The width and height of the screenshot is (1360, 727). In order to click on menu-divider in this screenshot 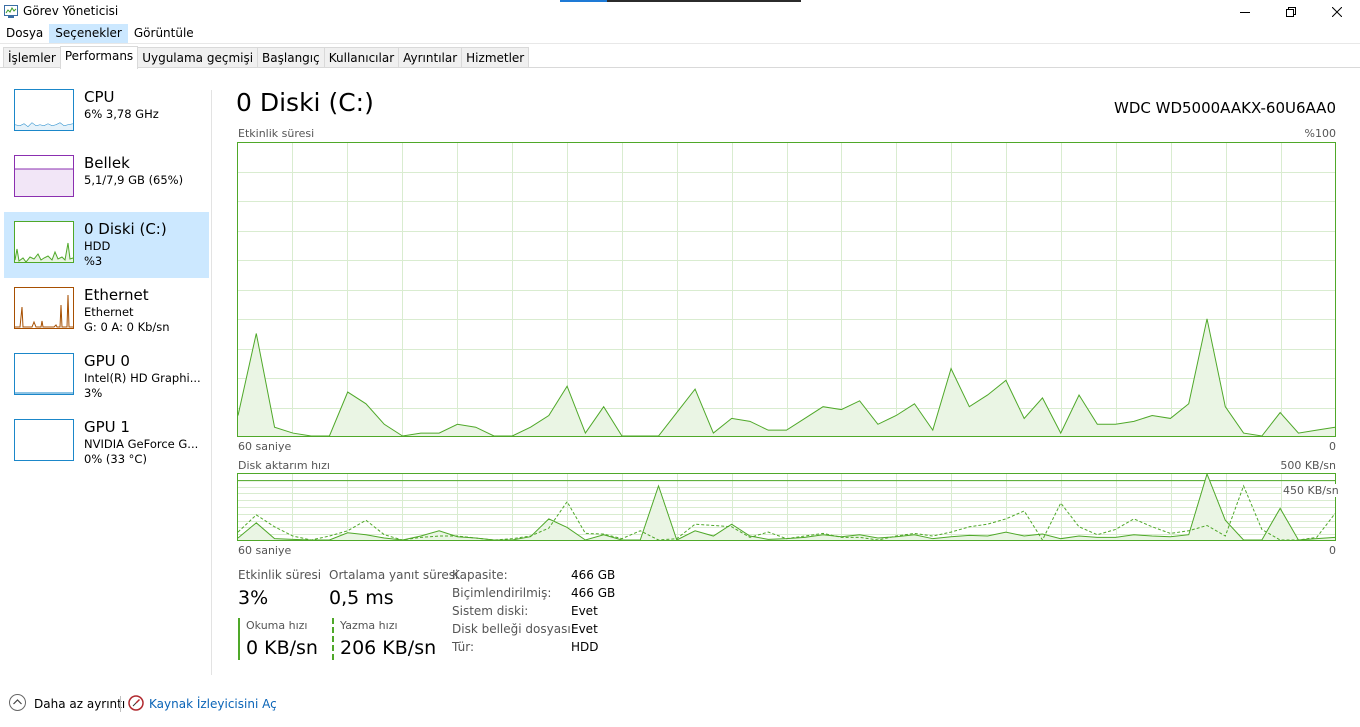, I will do `click(680, 43)`.